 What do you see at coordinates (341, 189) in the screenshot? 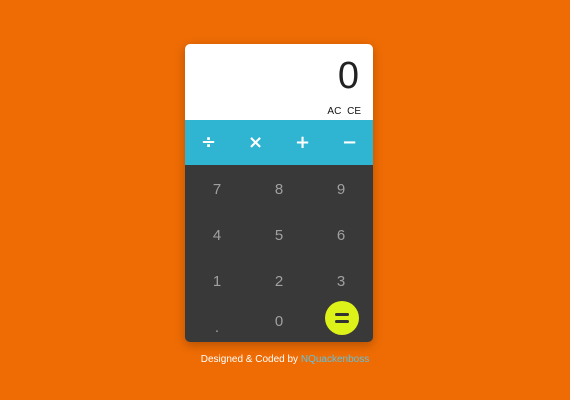
I see `key-9: 9` at bounding box center [341, 189].